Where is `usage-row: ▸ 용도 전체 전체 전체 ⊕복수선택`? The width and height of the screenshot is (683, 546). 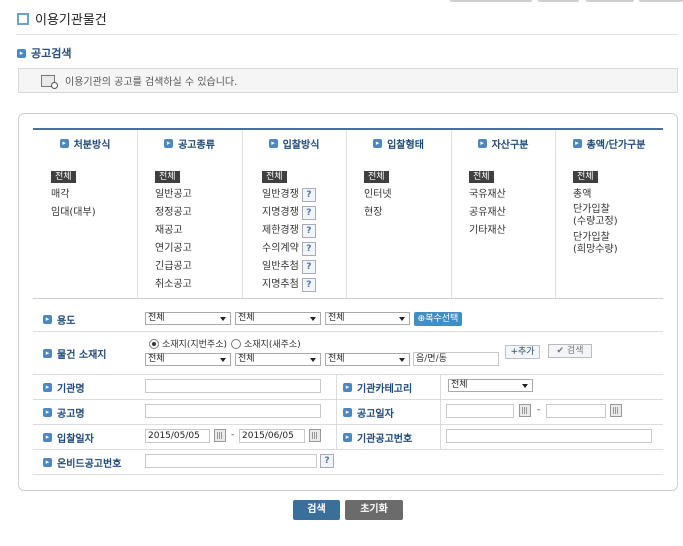
usage-row: ▸ 용도 전체 전체 전체 ⊕복수선택 is located at coordinates (348, 319).